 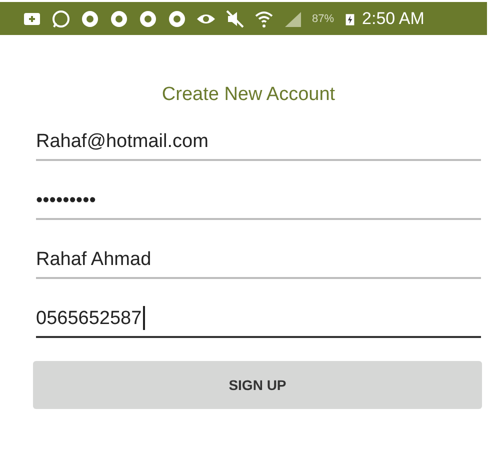 What do you see at coordinates (264, 18) in the screenshot?
I see `wifi-icon` at bounding box center [264, 18].